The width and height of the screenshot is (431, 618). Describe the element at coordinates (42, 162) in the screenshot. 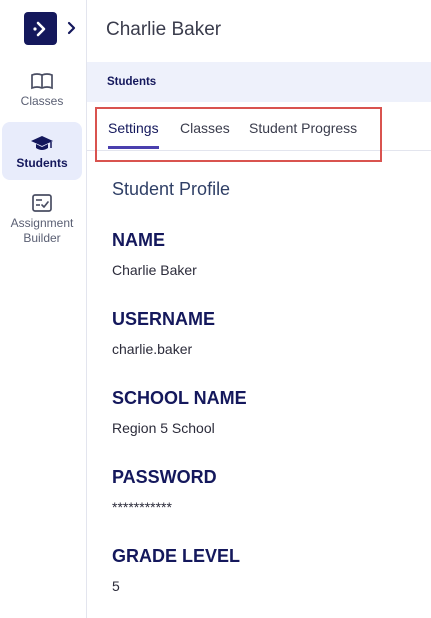

I see `sidebar-item-label: Students` at that location.